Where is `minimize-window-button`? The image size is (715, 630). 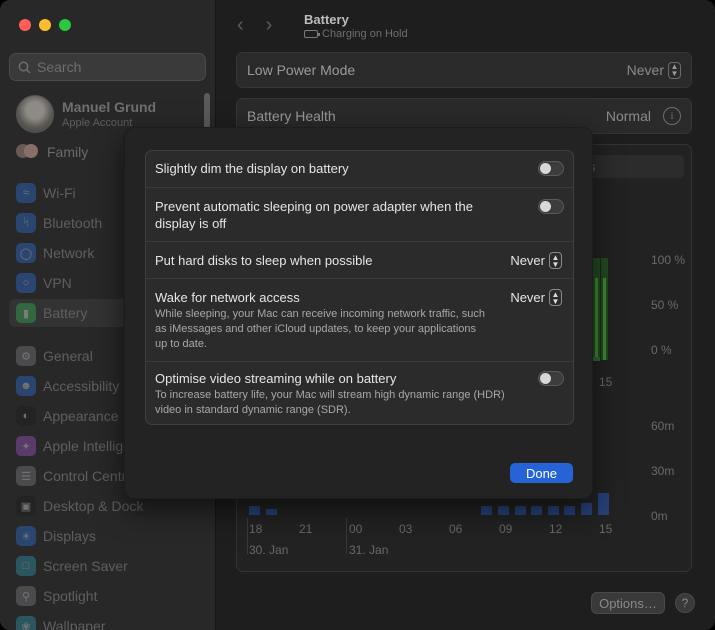
minimize-window-button is located at coordinates (45, 25).